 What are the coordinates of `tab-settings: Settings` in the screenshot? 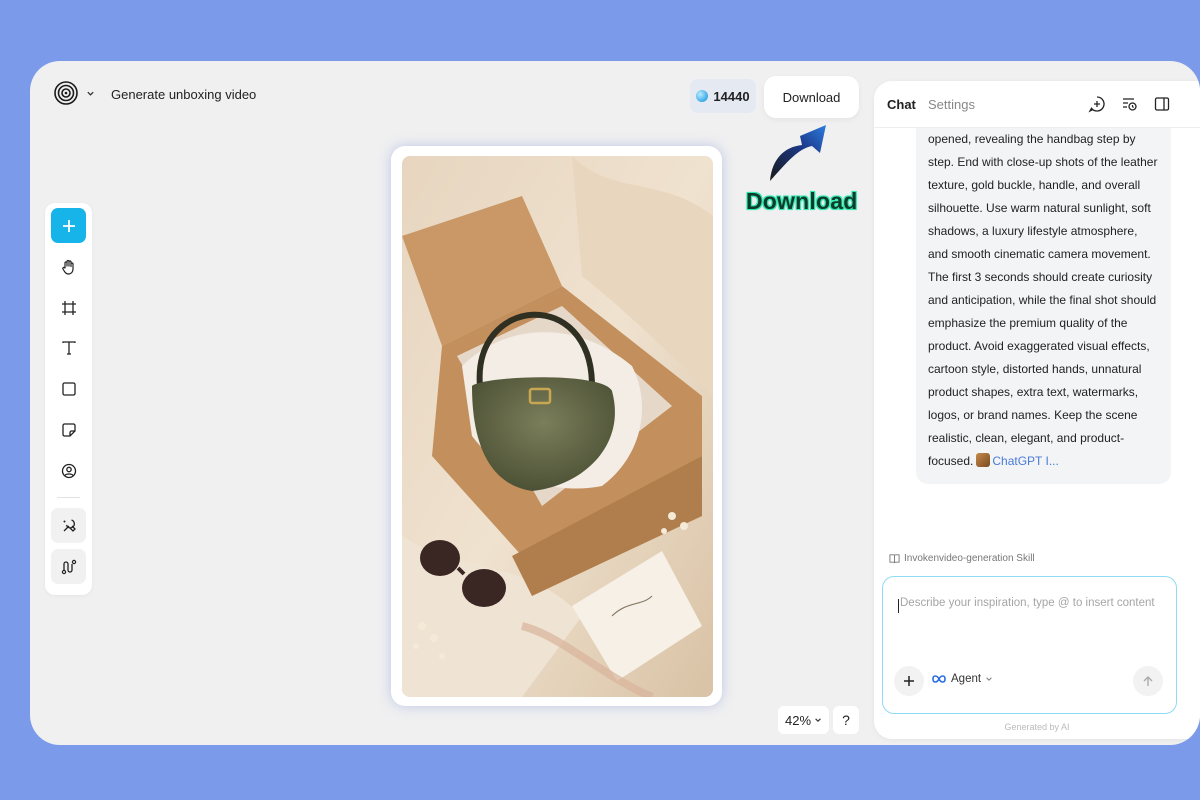 It's located at (951, 104).